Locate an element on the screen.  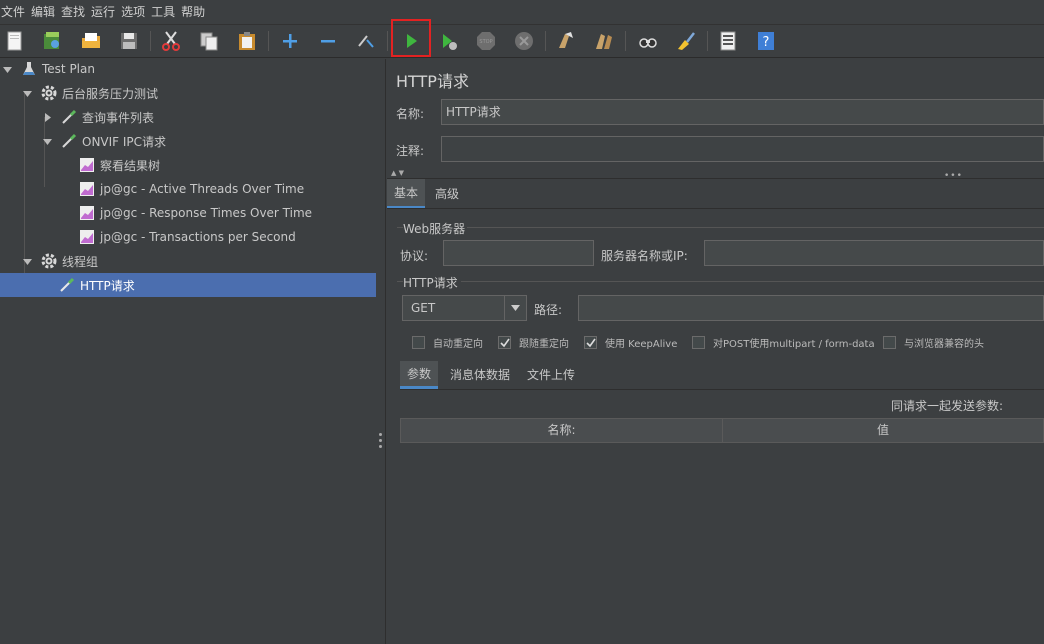
collapse-arrows-icon: ▲ ▼ is located at coordinates (397, 173).